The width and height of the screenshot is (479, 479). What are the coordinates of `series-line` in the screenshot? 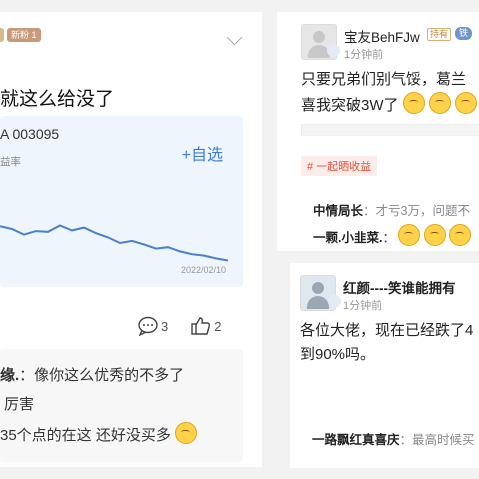 It's located at (114, 243).